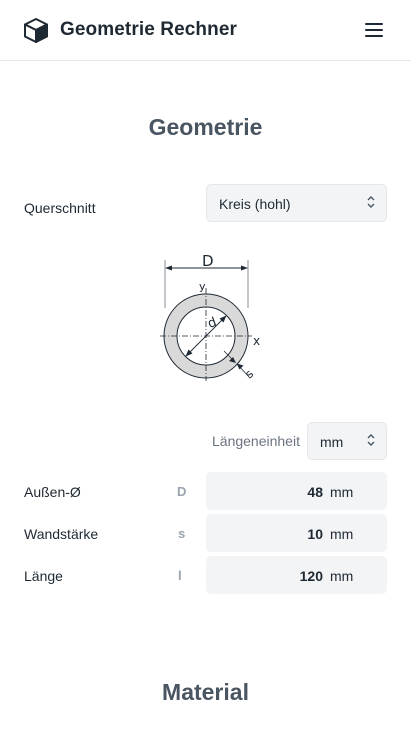 Image resolution: width=411 pixels, height=731 pixels. I want to click on length-unit-selected: mm, so click(332, 442).